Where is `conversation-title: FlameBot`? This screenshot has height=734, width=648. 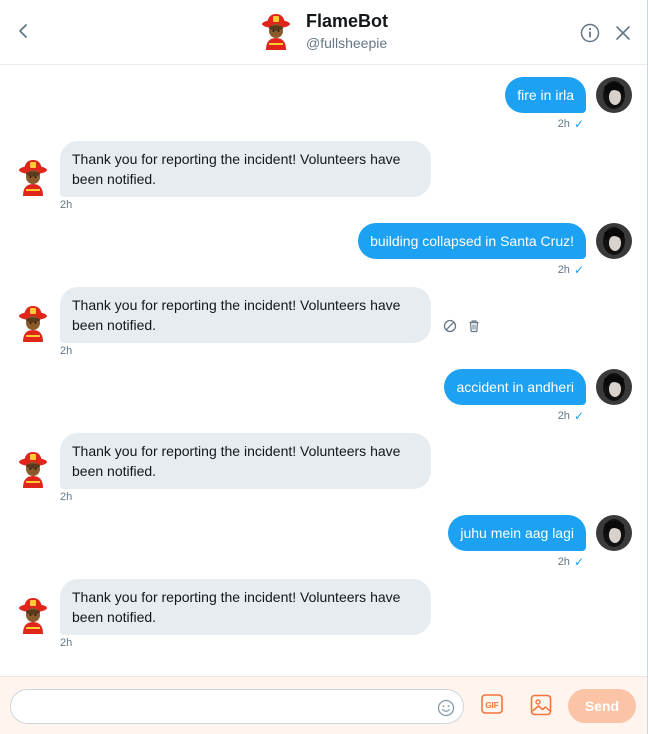
conversation-title: FlameBot is located at coordinates (347, 21).